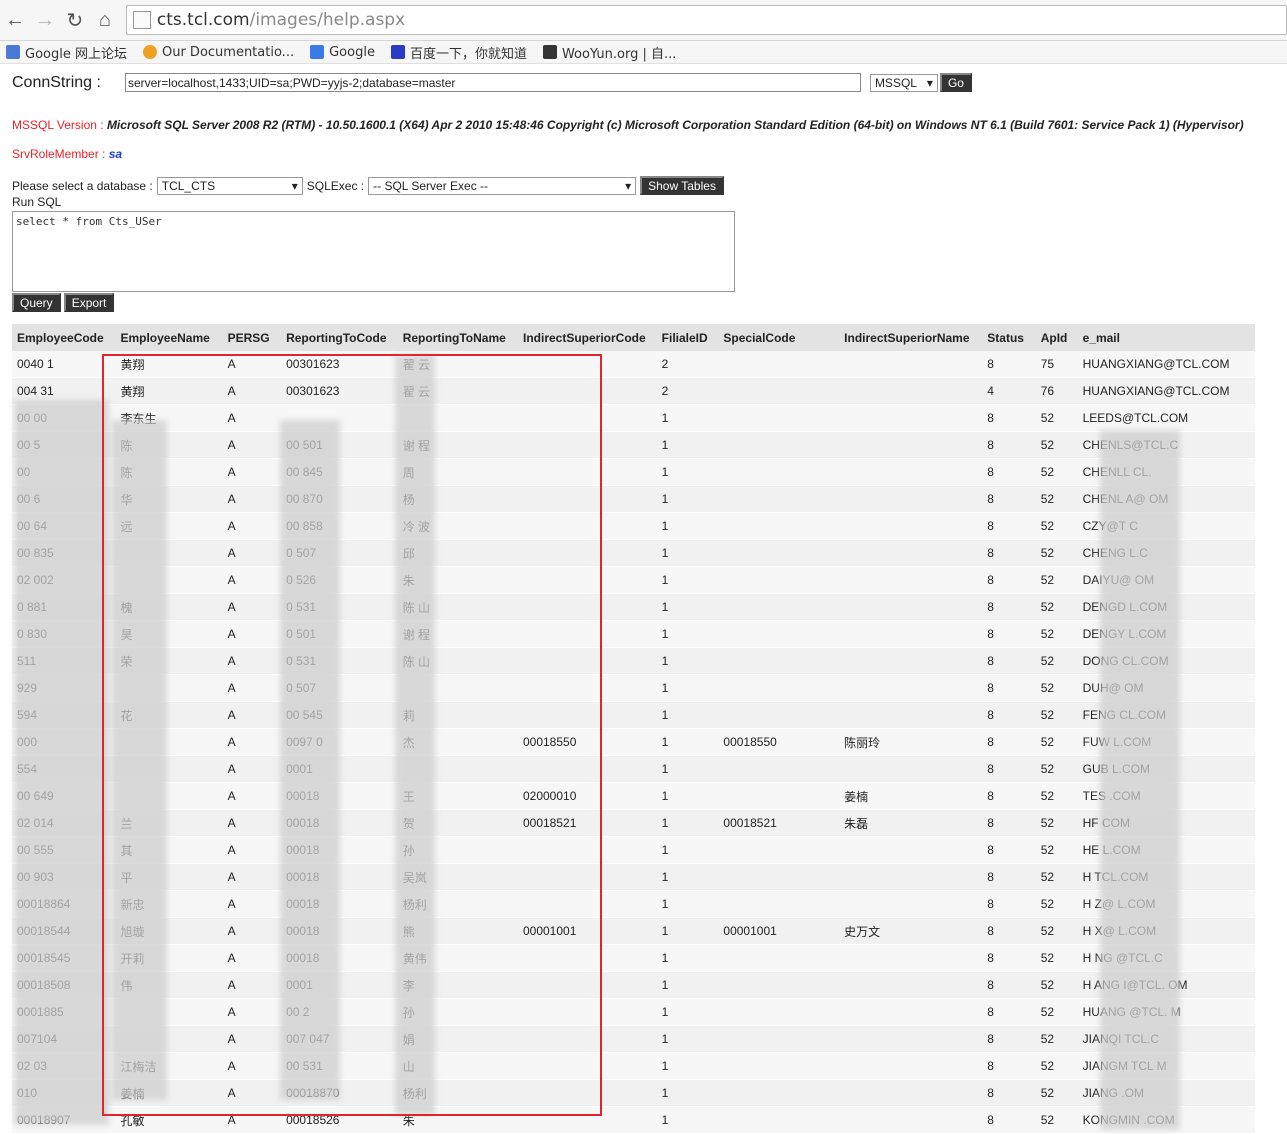 This screenshot has width=1287, height=1134. I want to click on table-cell: 莉, so click(457, 715).